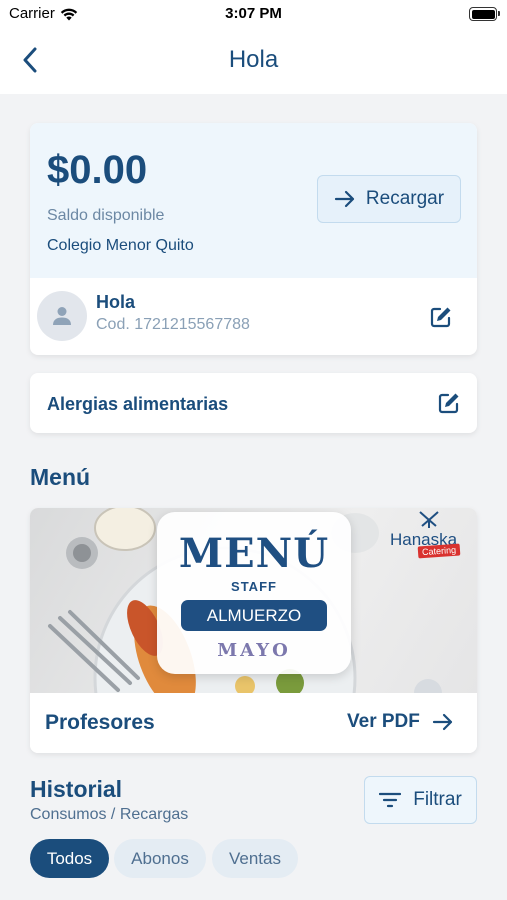 This screenshot has height=900, width=507. I want to click on menu-heading: MENÚ, so click(254, 553).